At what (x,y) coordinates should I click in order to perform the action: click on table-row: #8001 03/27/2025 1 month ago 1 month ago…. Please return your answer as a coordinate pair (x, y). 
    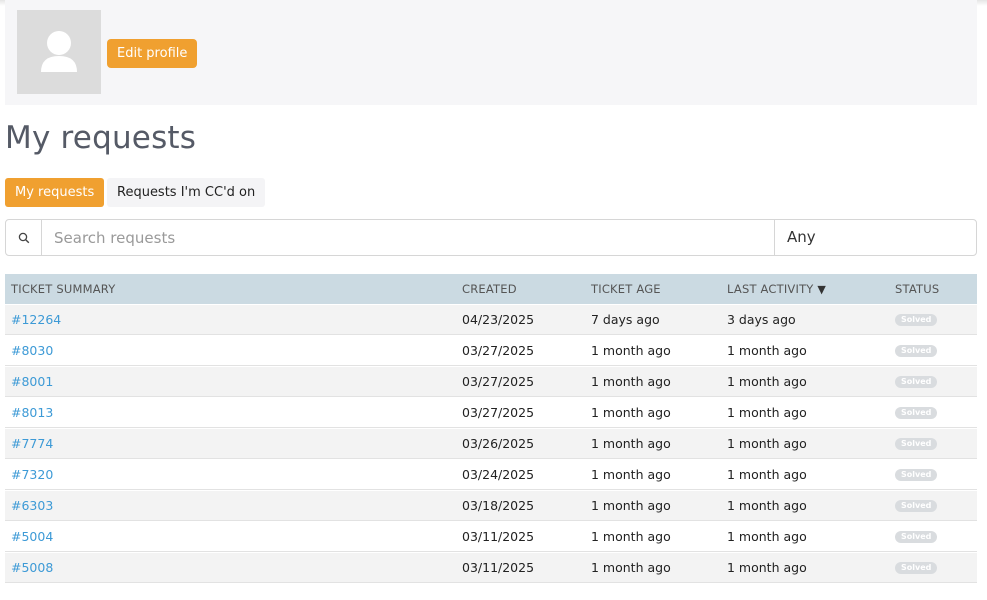
    Looking at the image, I should click on (491, 382).